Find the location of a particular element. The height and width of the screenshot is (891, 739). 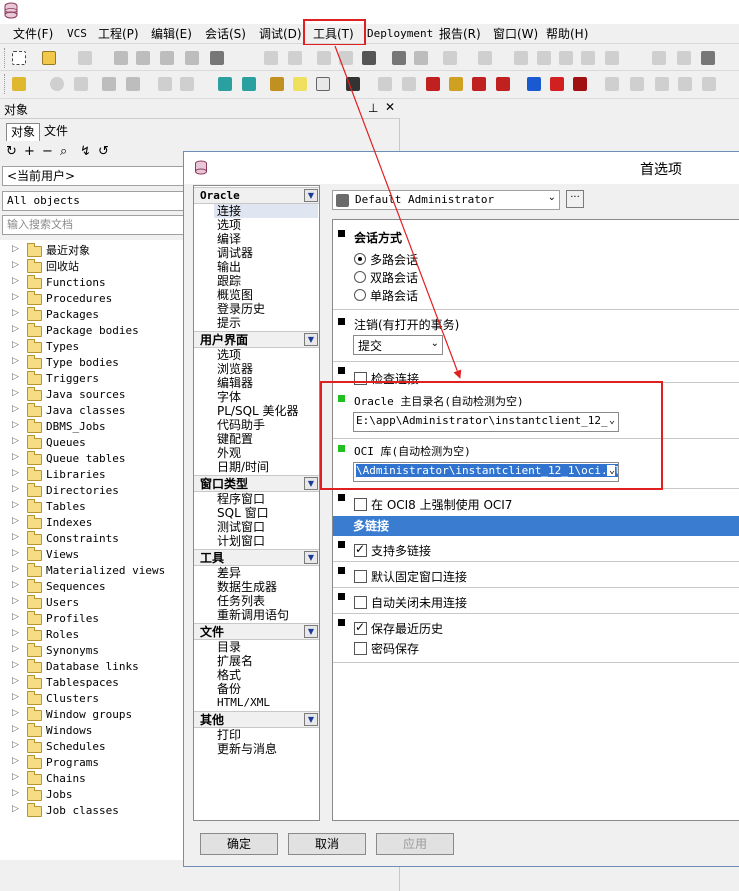

menu-project: 工程(P) is located at coordinates (118, 35).